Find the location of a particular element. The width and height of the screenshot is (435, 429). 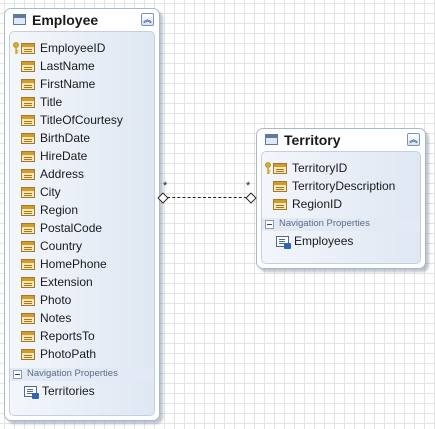

territory-property-list: TerritoryID TerritoryDescription RegionID is located at coordinates (341, 187).